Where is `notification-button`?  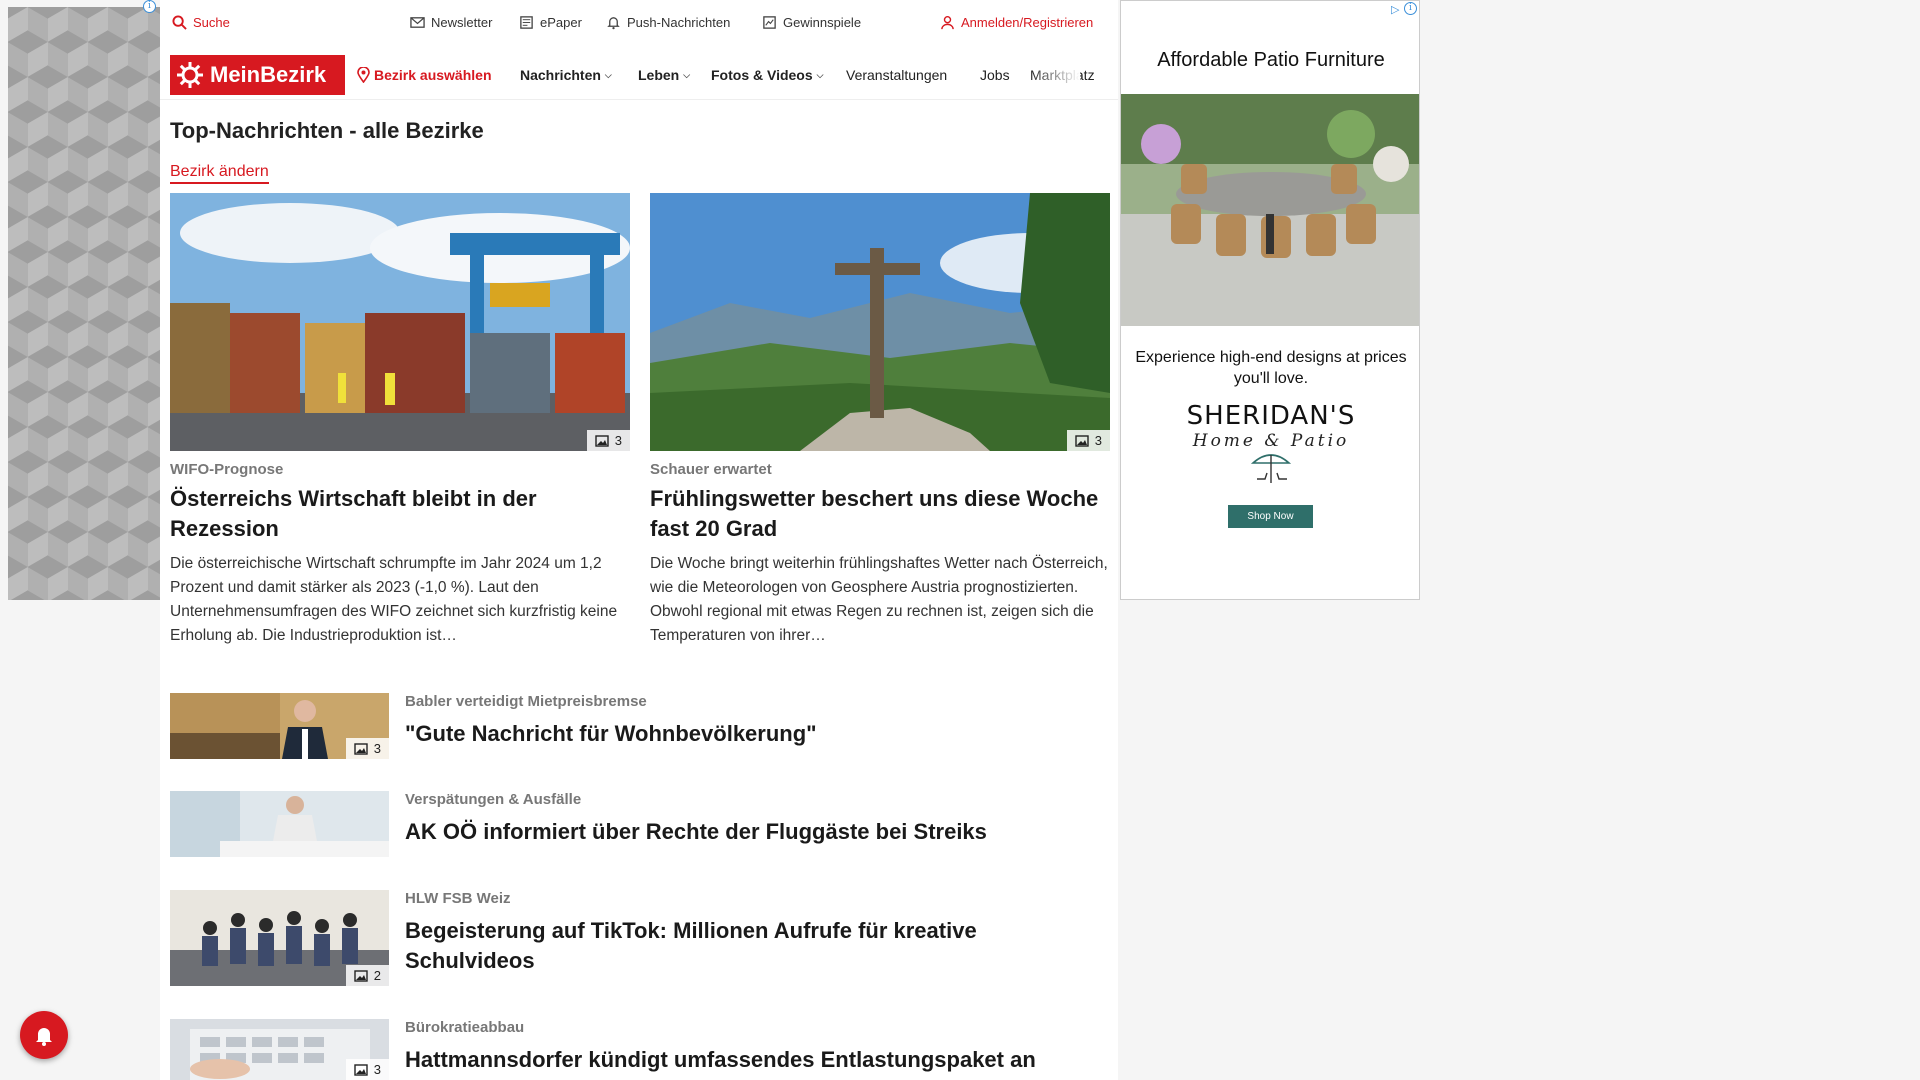 notification-button is located at coordinates (44, 1035).